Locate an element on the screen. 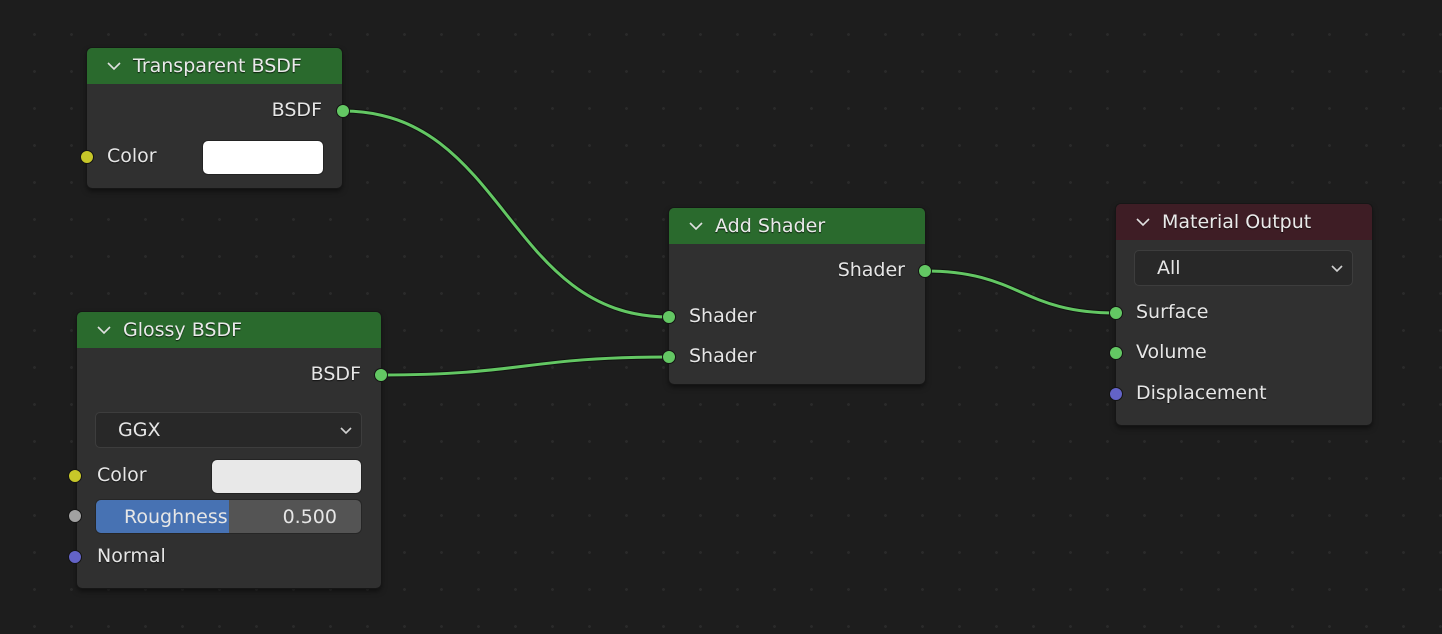  node-title: Material Output is located at coordinates (1237, 222).